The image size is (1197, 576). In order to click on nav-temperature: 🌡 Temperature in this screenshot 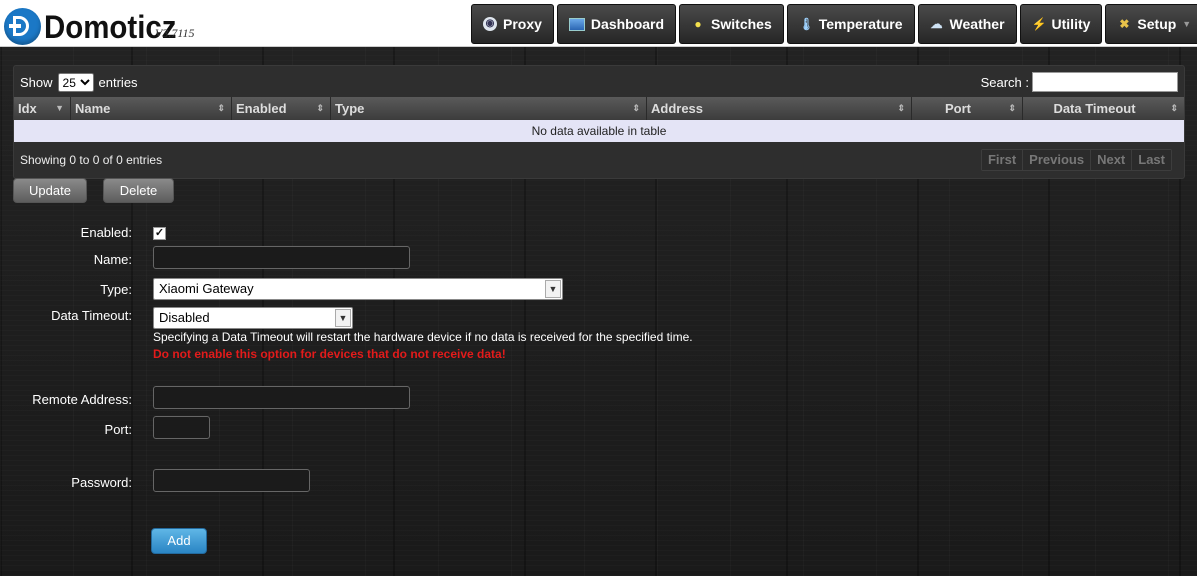, I will do `click(850, 24)`.